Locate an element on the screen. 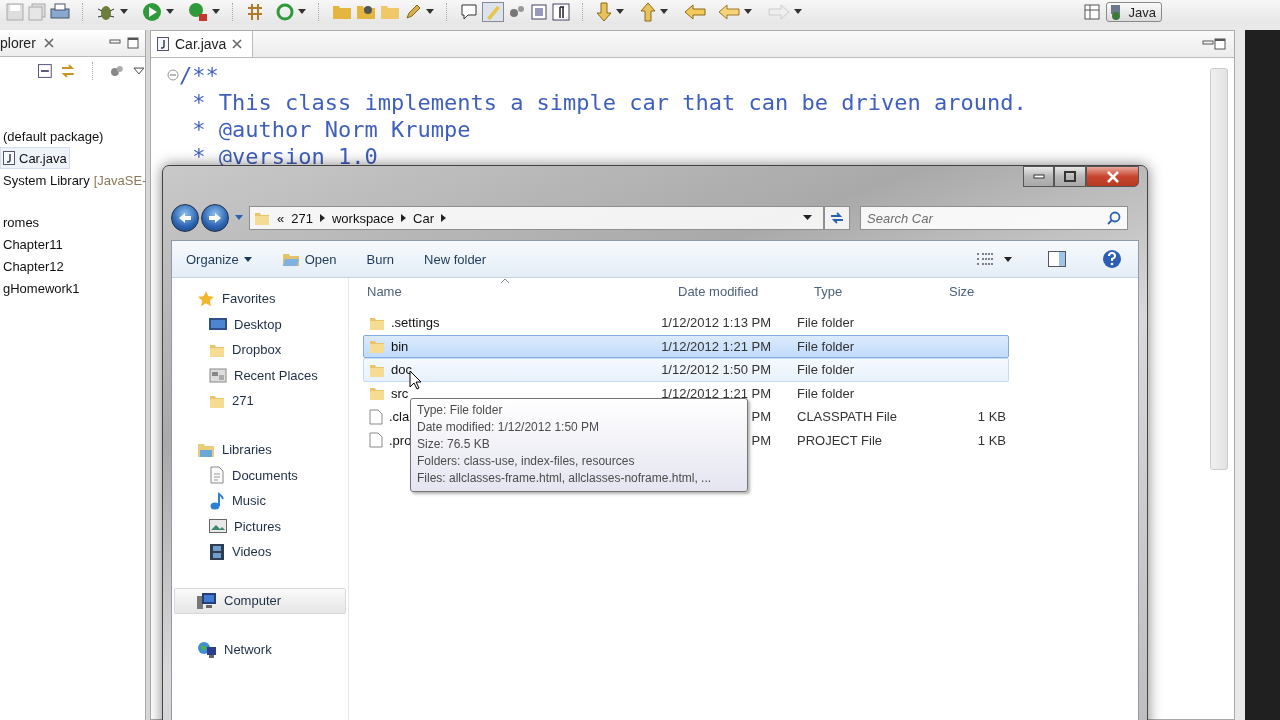 This screenshot has width=1280, height=720. file-type: PROJECT File is located at coordinates (840, 440).